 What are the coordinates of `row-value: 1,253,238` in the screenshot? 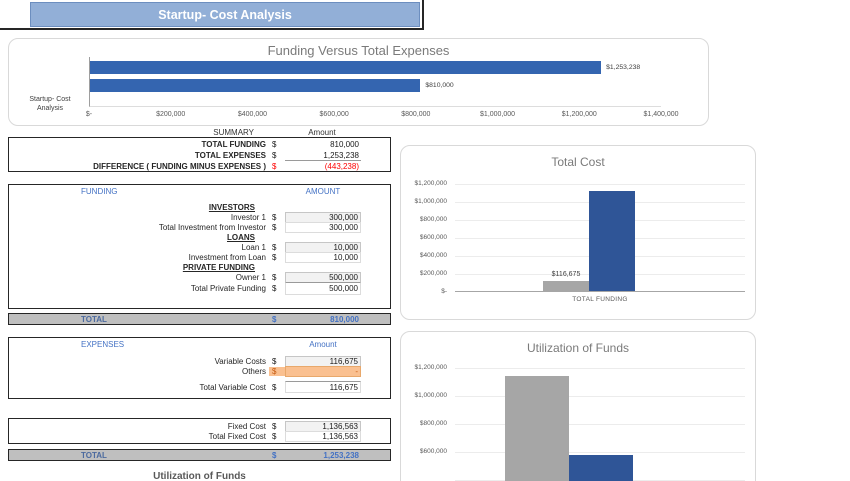 It's located at (341, 155).